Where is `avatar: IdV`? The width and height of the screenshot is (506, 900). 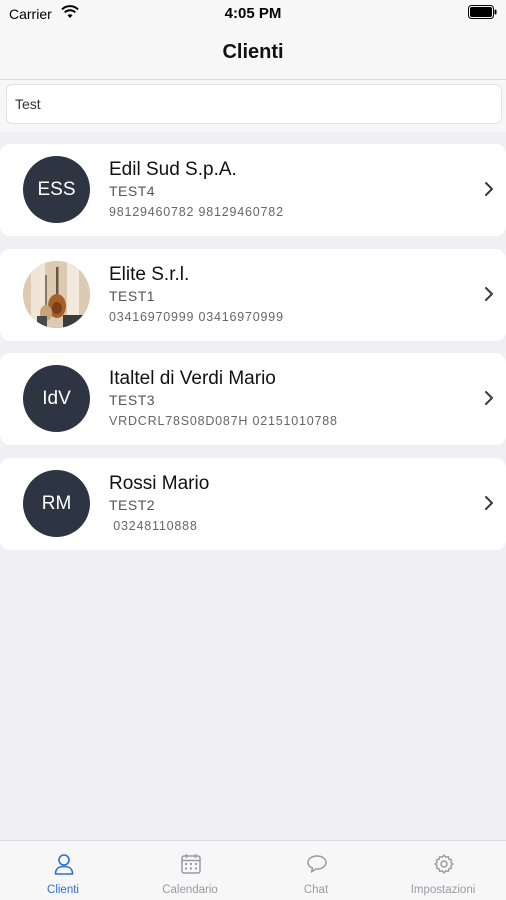
avatar: IdV is located at coordinates (56, 398).